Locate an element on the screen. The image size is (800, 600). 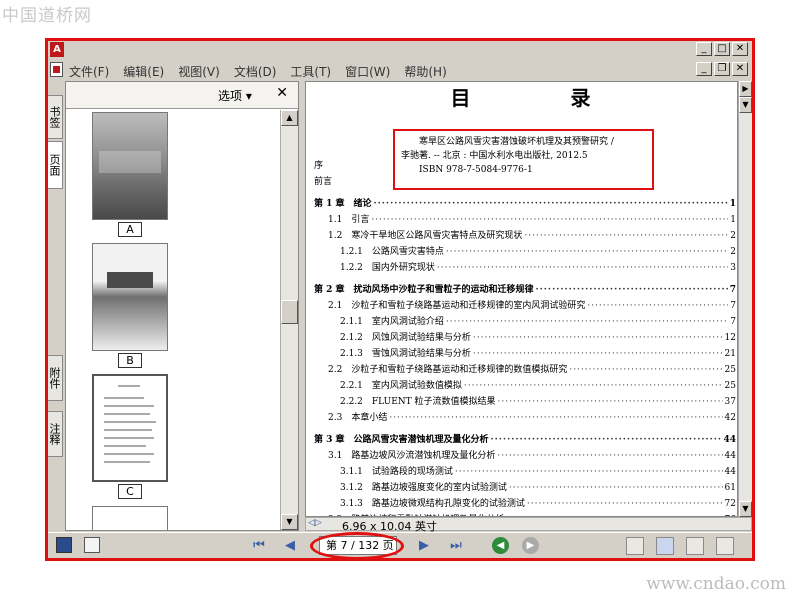
toc-entry-title: 1.2.1 公路风雪灾害特点 is located at coordinates (392, 252).